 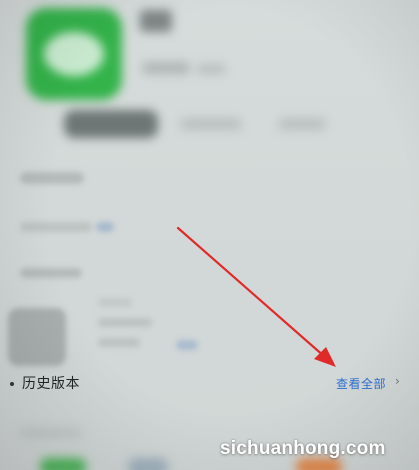 I want to click on tertiary-action-blurred, so click(x=302, y=124).